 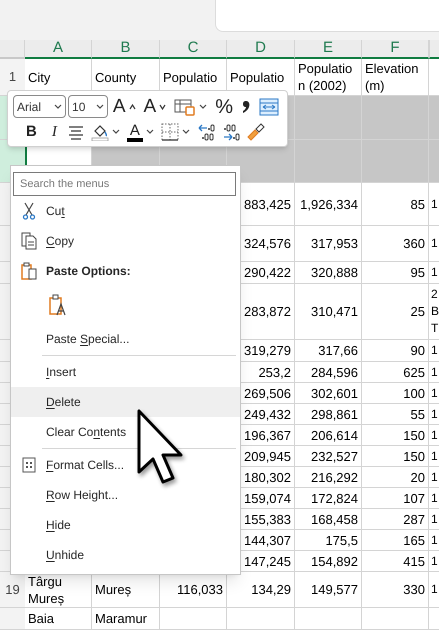 I want to click on merge-icon, so click(x=269, y=107).